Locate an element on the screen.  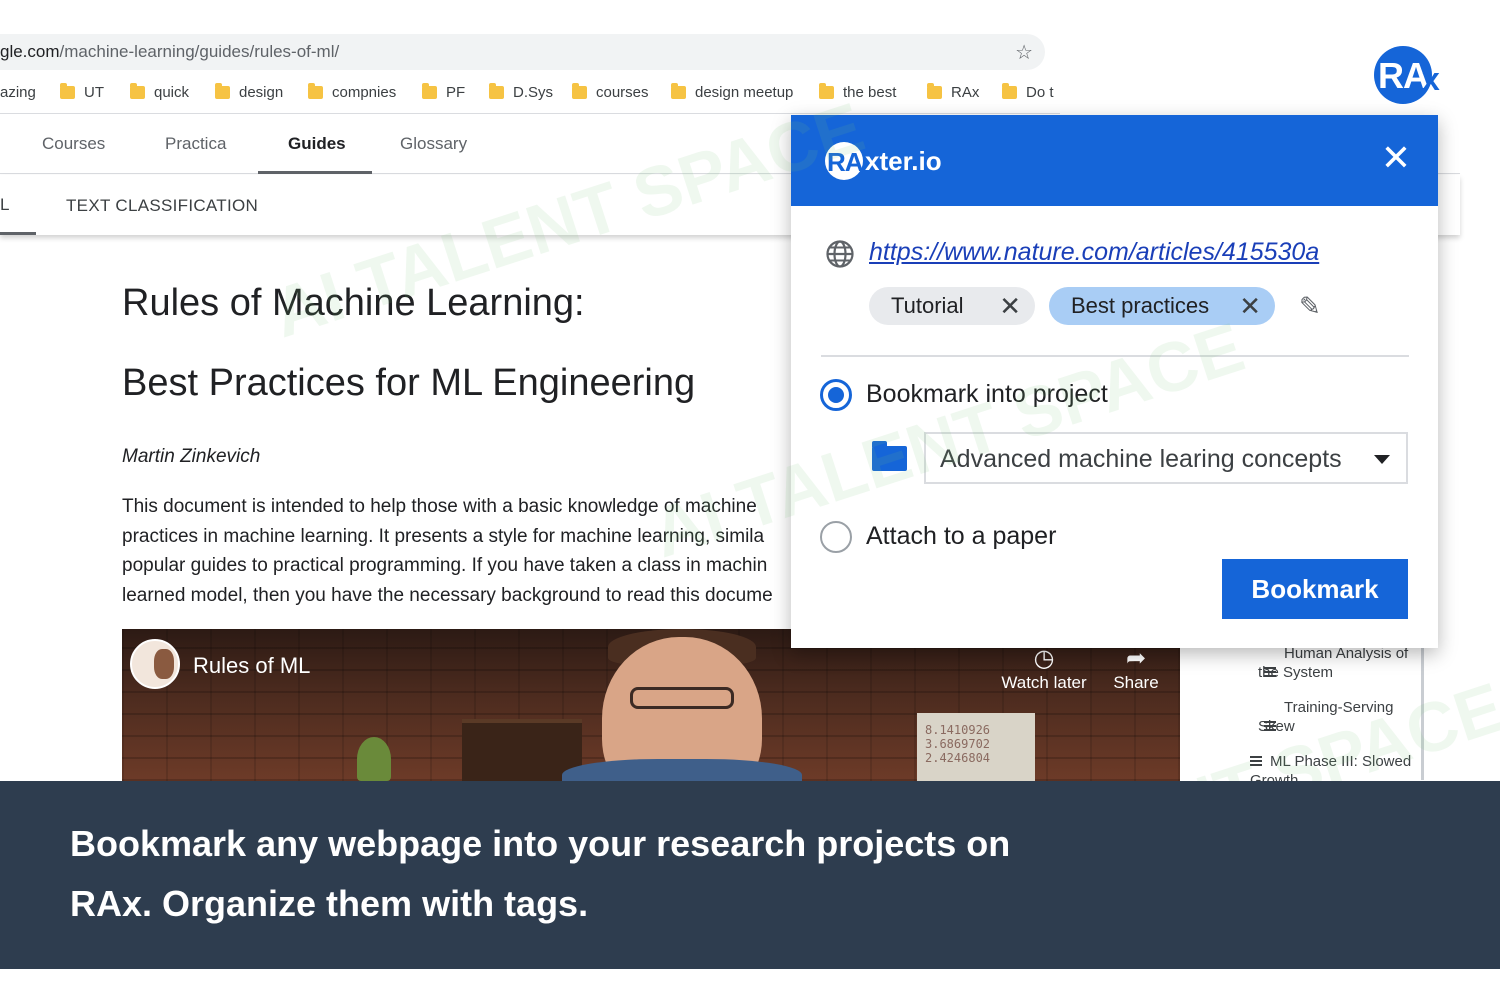
bookmark-item: UT is located at coordinates (82, 92).